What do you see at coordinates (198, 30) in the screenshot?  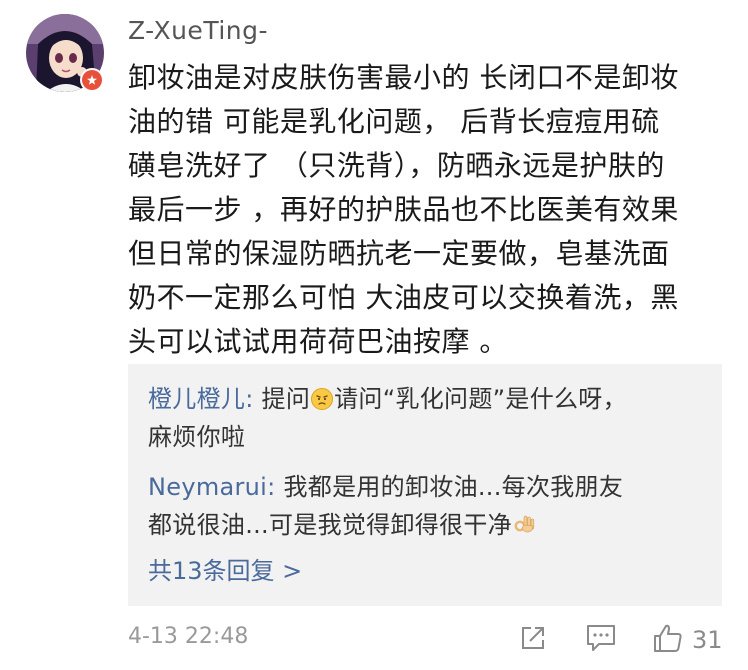 I see `username: Z-XueTing-` at bounding box center [198, 30].